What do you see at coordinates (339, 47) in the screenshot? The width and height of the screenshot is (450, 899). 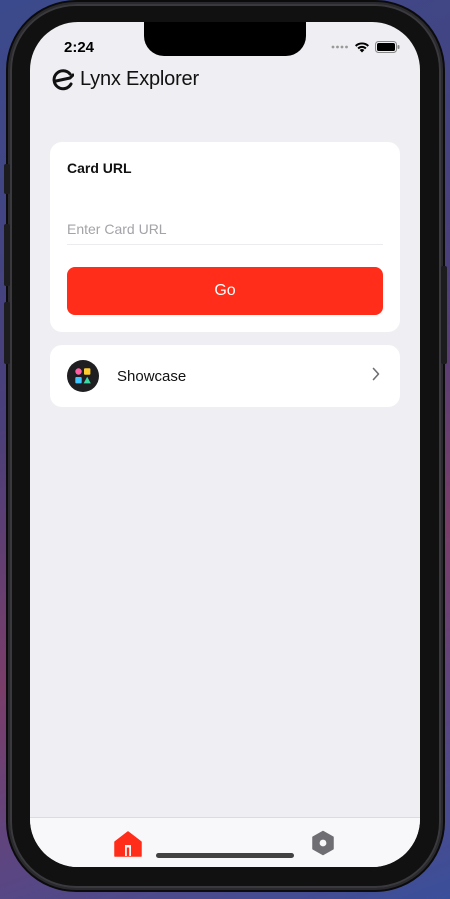 I see `cellular-dots-icon` at bounding box center [339, 47].